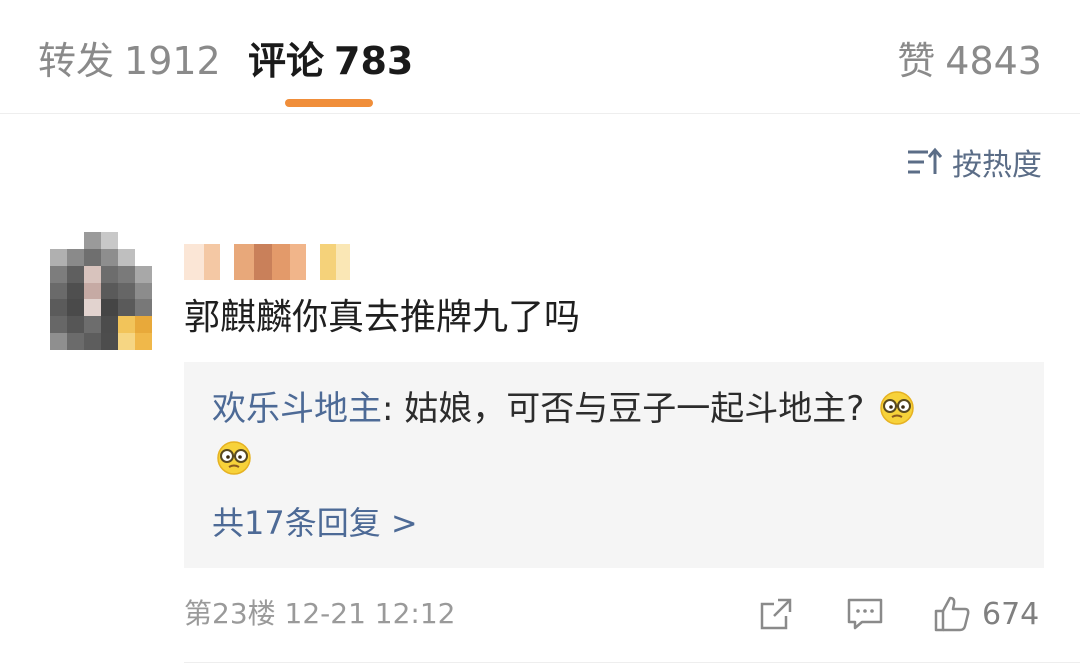 The image size is (1080, 670). I want to click on like-count: 674, so click(1011, 614).